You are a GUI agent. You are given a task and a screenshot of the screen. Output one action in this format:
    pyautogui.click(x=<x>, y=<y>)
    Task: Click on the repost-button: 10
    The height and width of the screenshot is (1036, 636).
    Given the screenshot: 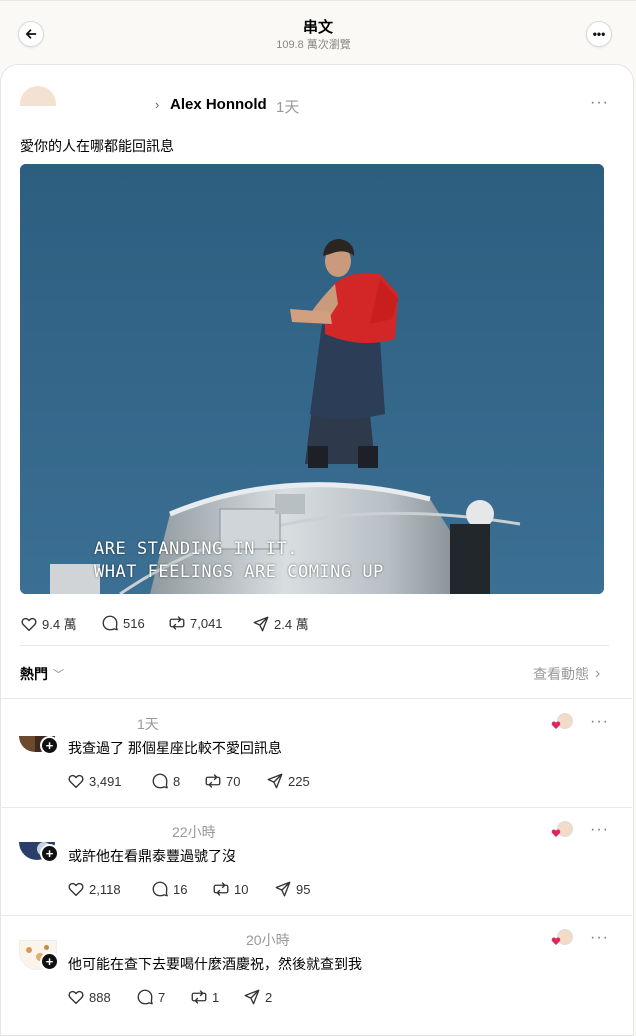 What is the action you would take?
    pyautogui.click(x=230, y=889)
    